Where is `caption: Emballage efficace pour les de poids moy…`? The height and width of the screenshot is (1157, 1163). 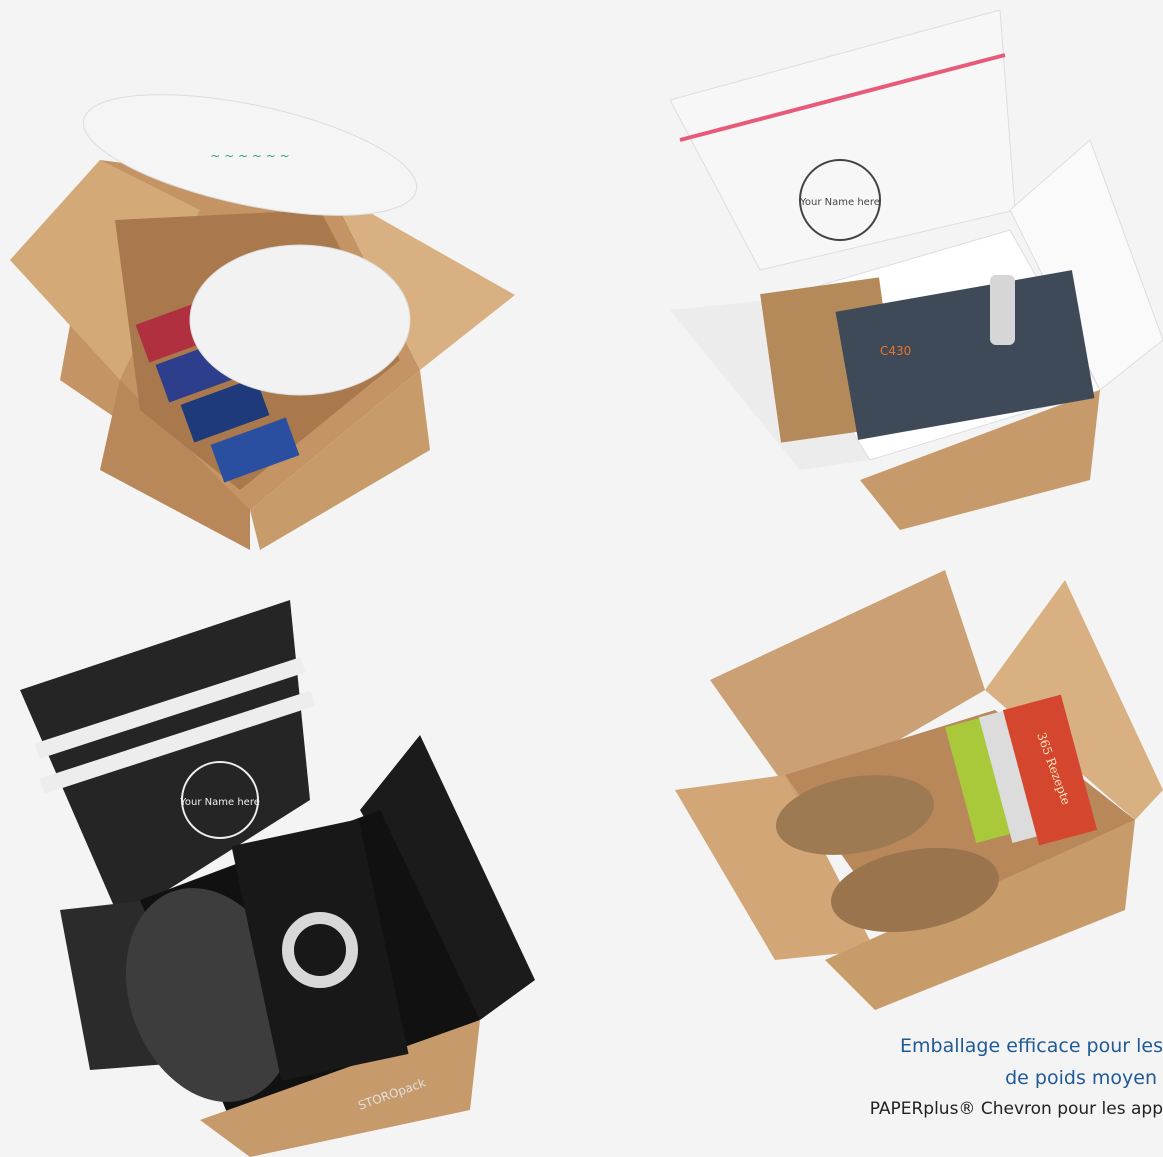
caption: Emballage efficace pour les de poids moy… is located at coordinates (953, 1077).